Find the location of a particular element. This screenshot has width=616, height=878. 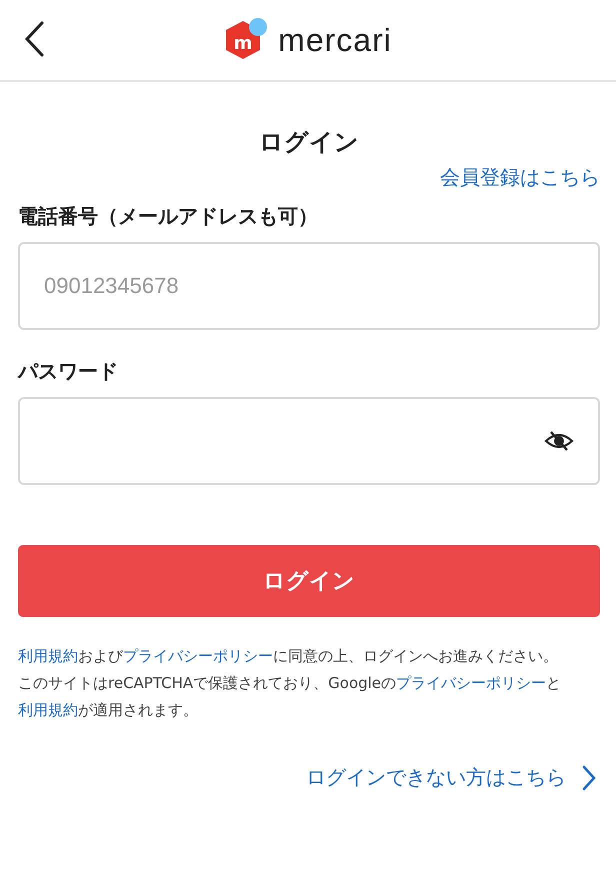

chevron-right-icon is located at coordinates (589, 777).